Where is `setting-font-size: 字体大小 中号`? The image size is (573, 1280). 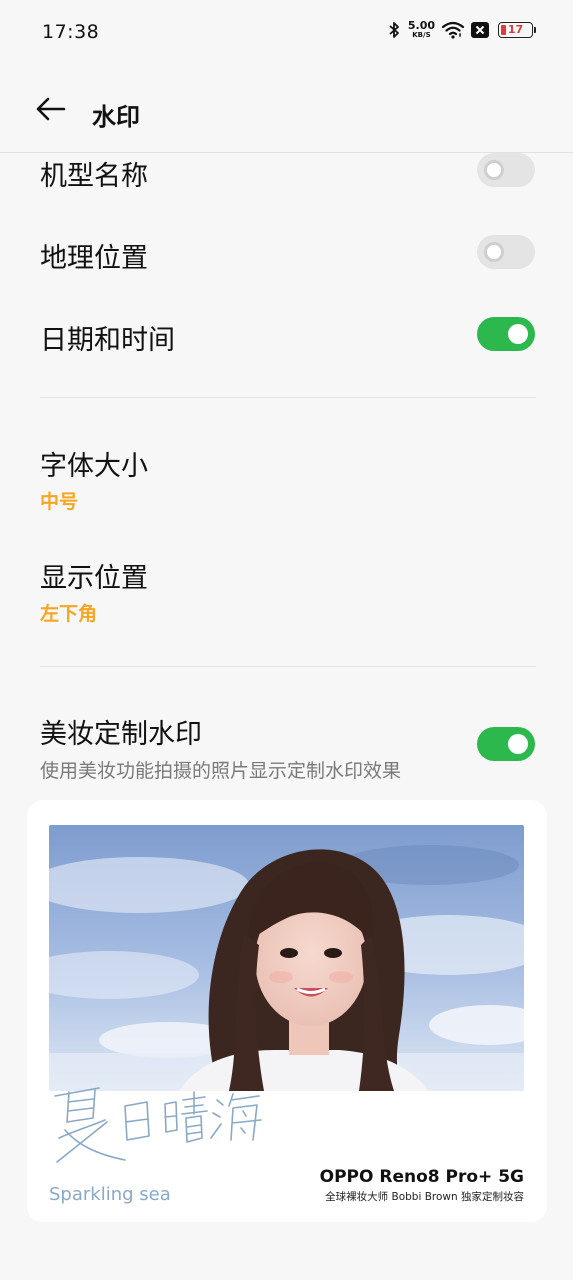 setting-font-size: 字体大小 中号 is located at coordinates (286, 475).